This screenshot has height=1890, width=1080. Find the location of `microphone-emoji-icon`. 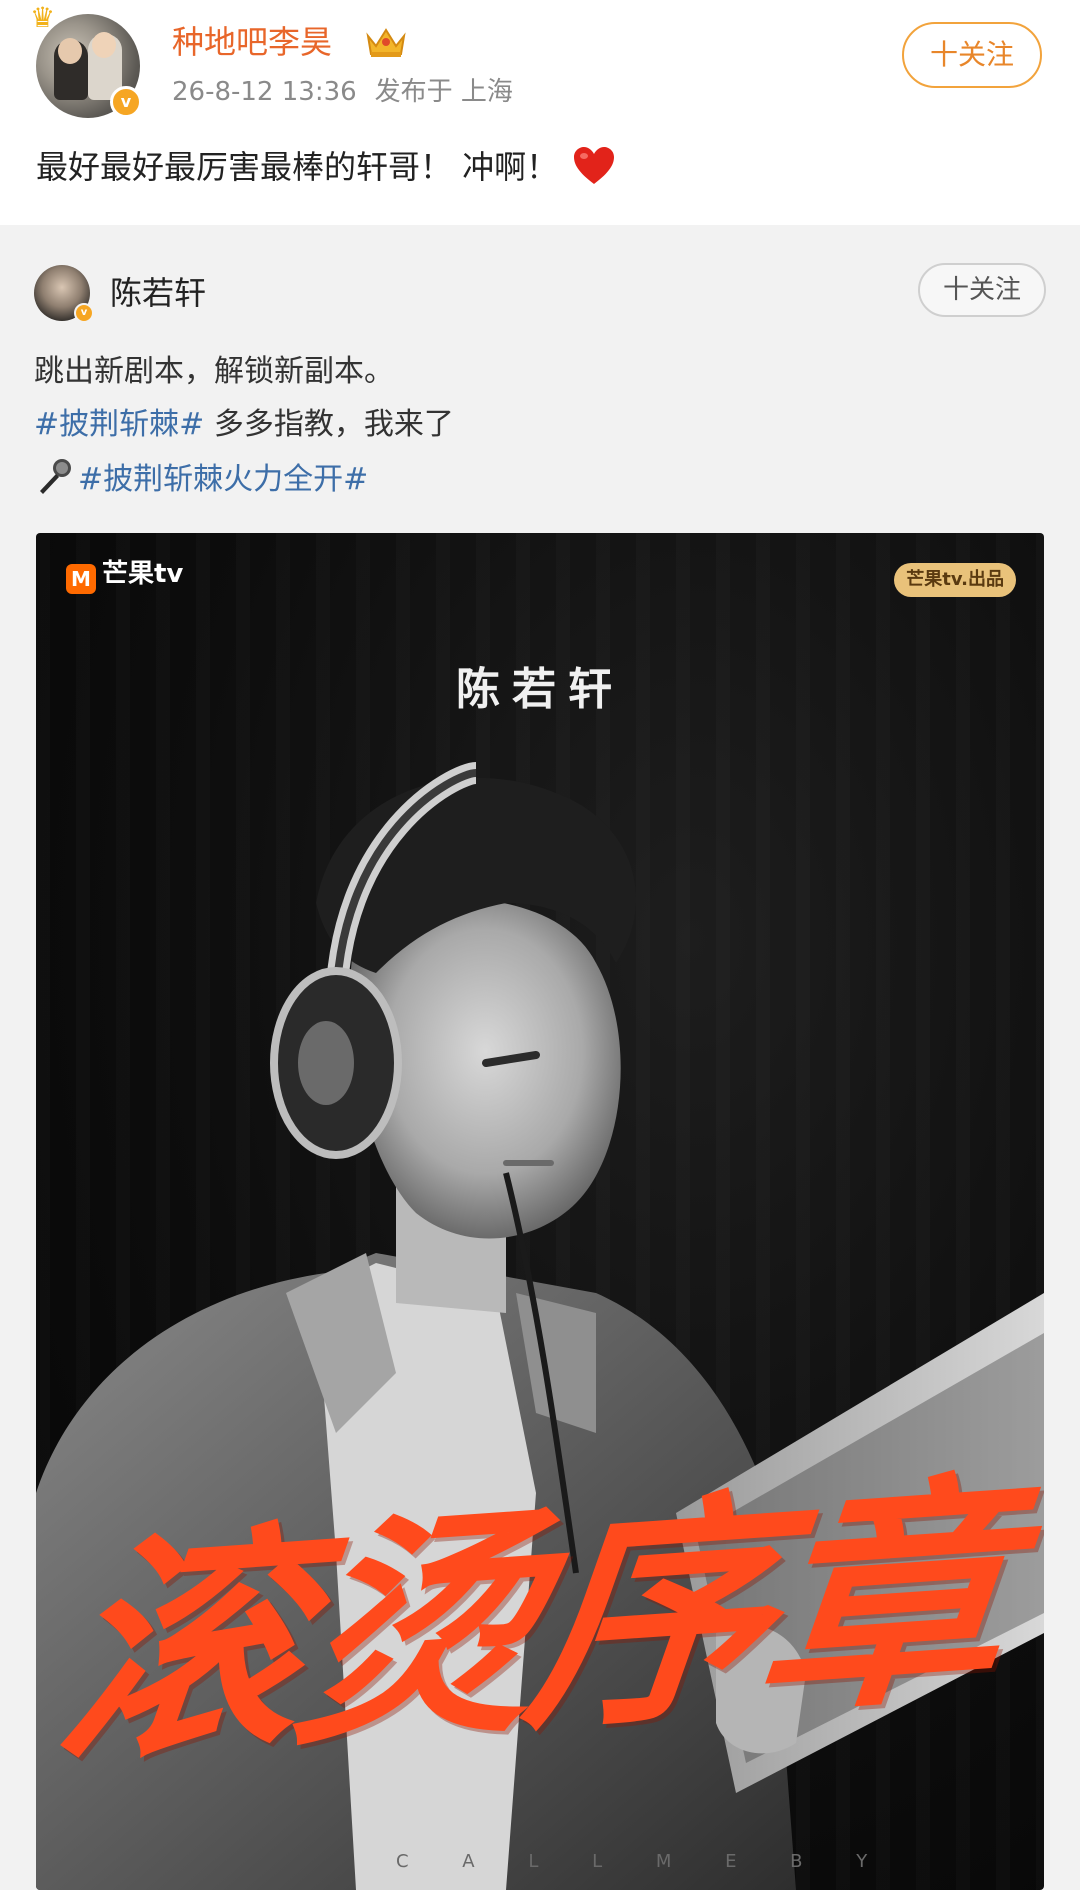

microphone-emoji-icon is located at coordinates (55, 476).